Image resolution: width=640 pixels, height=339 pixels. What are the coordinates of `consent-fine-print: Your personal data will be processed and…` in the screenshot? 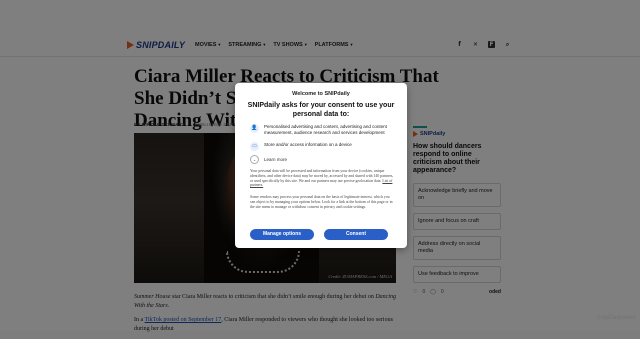 It's located at (322, 178).